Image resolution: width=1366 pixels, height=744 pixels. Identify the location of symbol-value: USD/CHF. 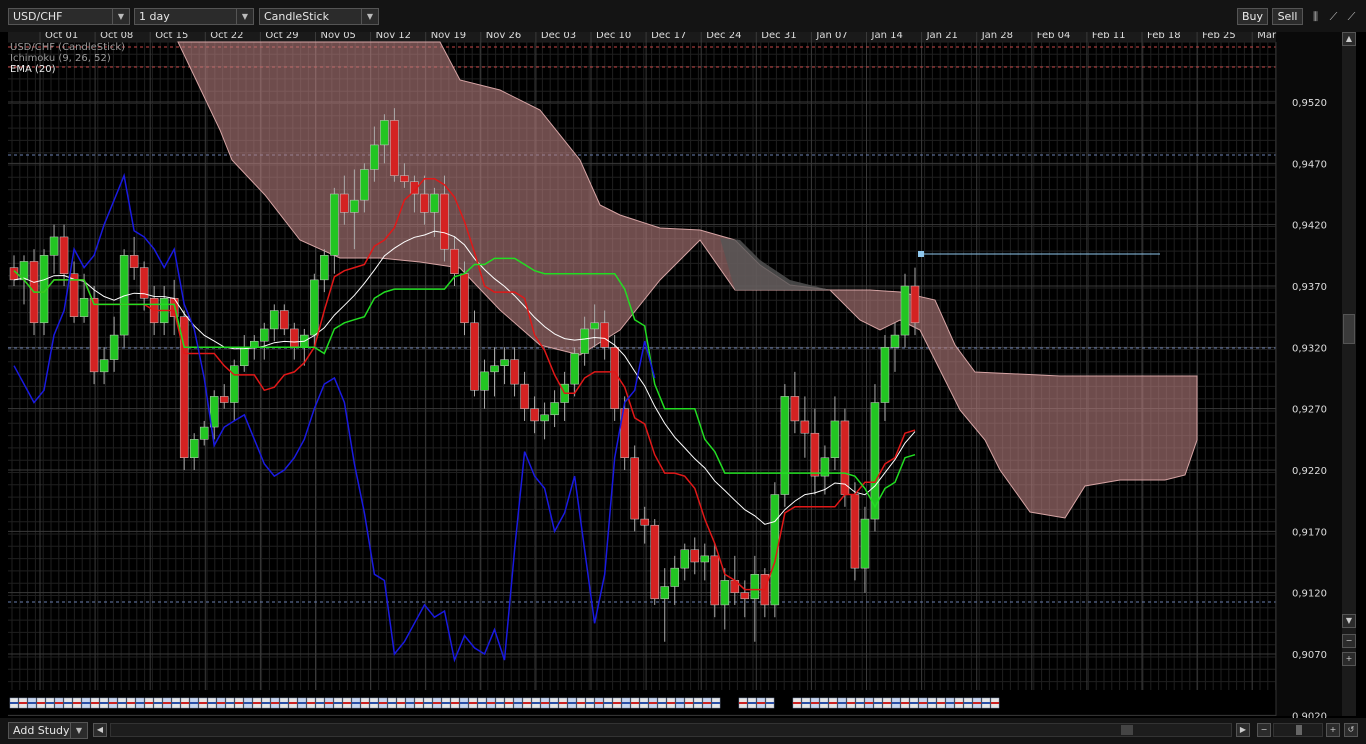
(38, 16).